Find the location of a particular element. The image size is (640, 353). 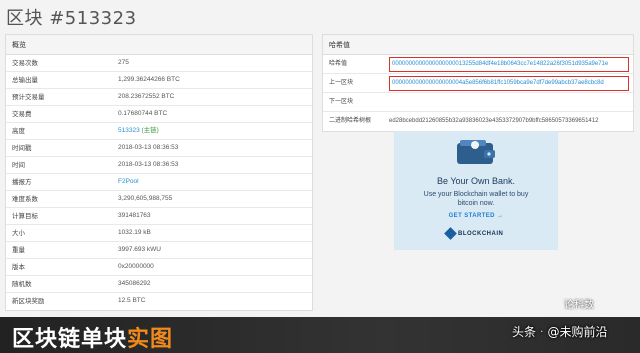

row-value: 345086292 is located at coordinates (134, 283).